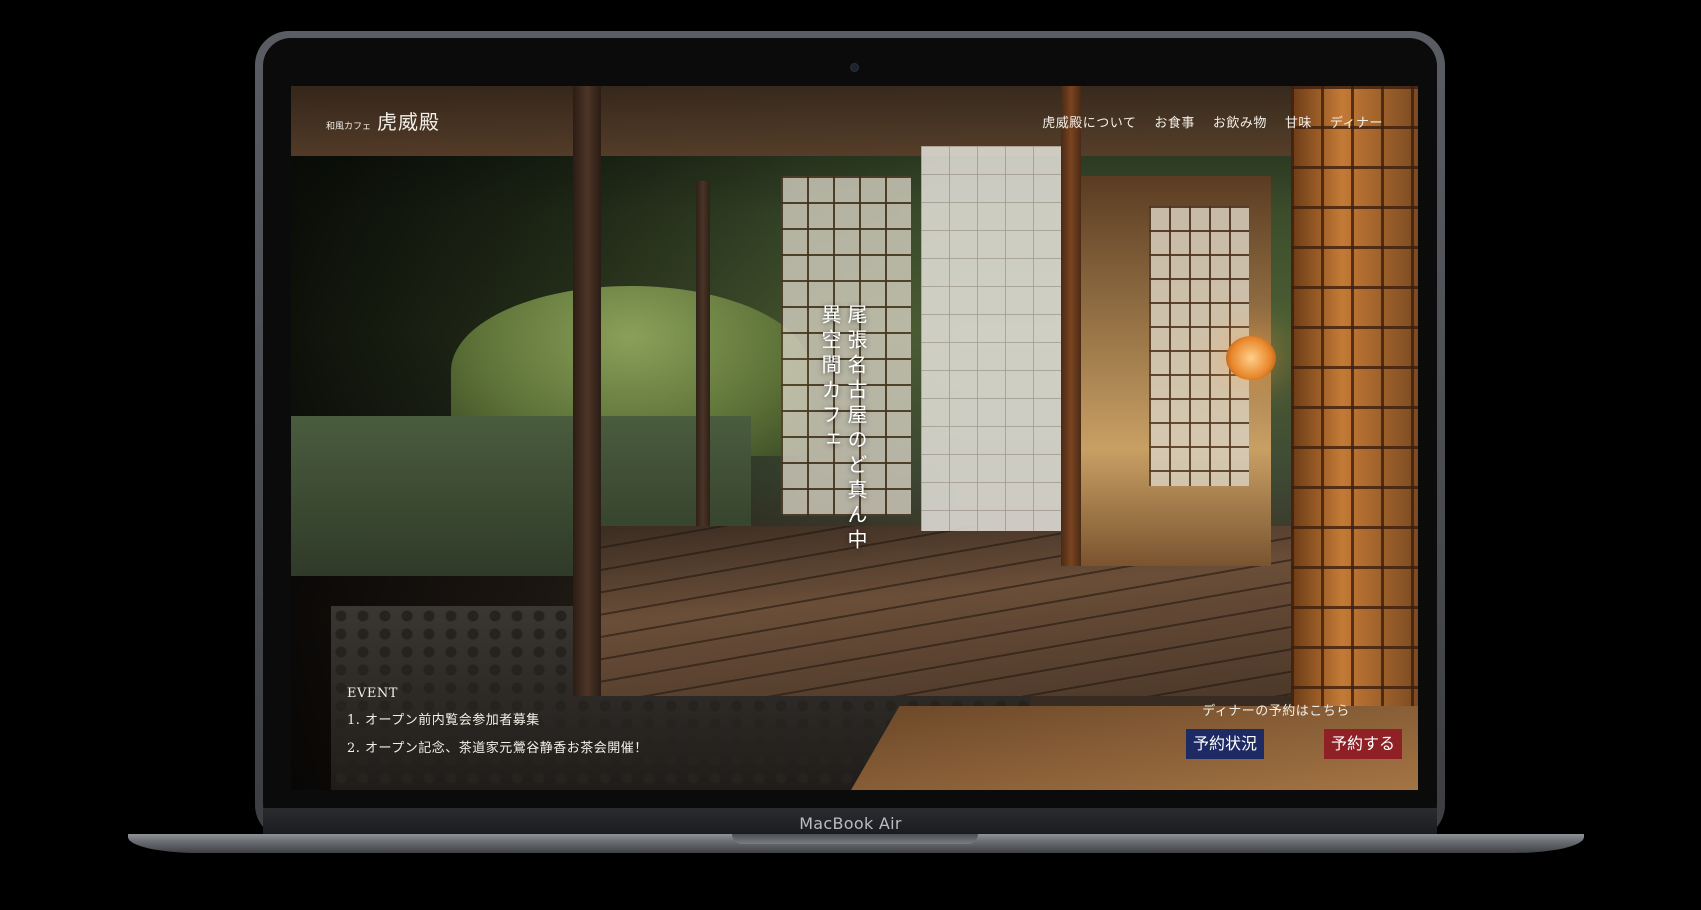 This screenshot has height=910, width=1701. What do you see at coordinates (1004, 611) in the screenshot?
I see `wooden-veranda` at bounding box center [1004, 611].